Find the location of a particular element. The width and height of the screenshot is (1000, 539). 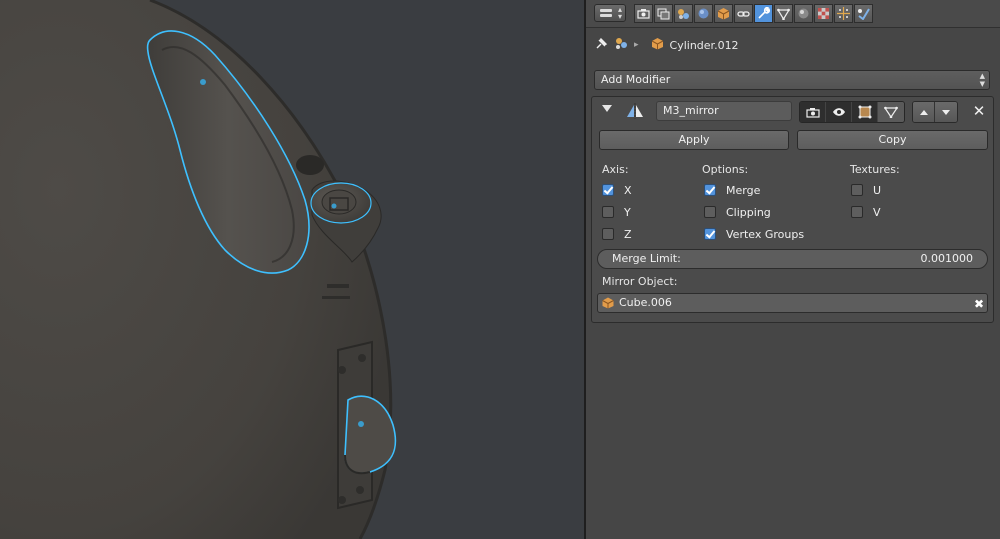

clear-field-x-icon: ✖ is located at coordinates (979, 304).